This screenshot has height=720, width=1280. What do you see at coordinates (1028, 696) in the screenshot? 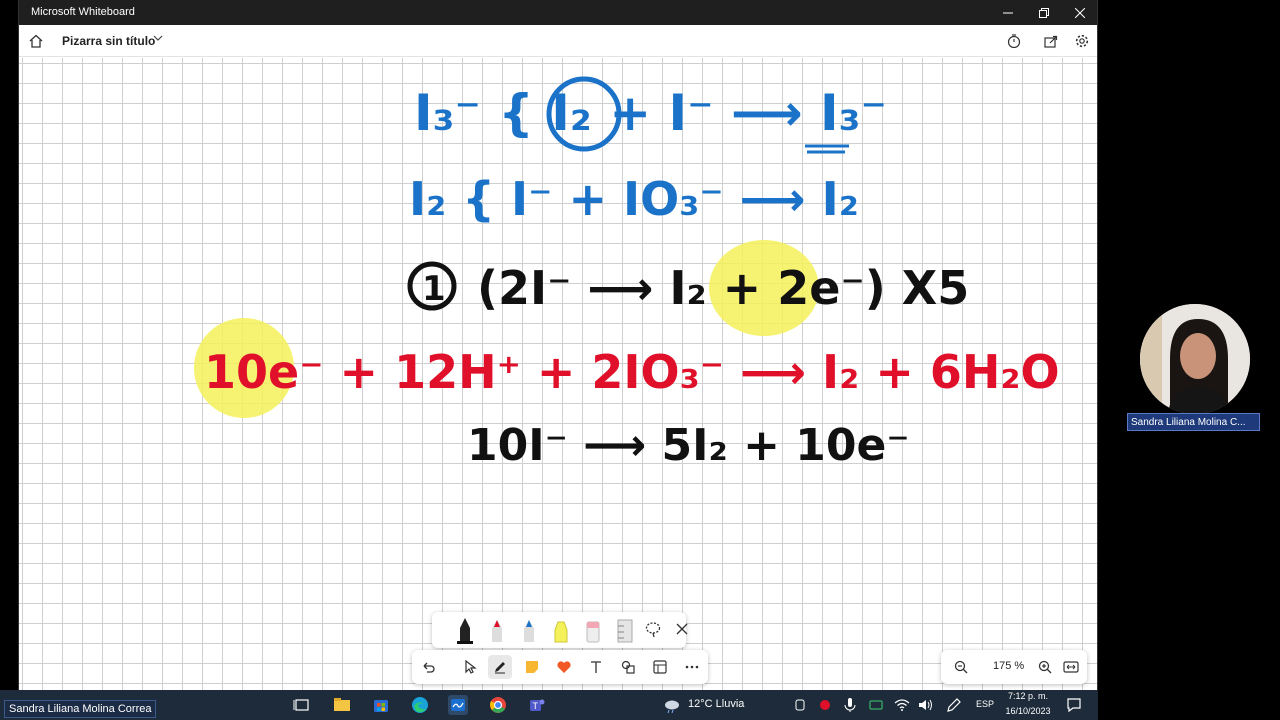
I see `clock-time: 7:12 p. m.` at bounding box center [1028, 696].